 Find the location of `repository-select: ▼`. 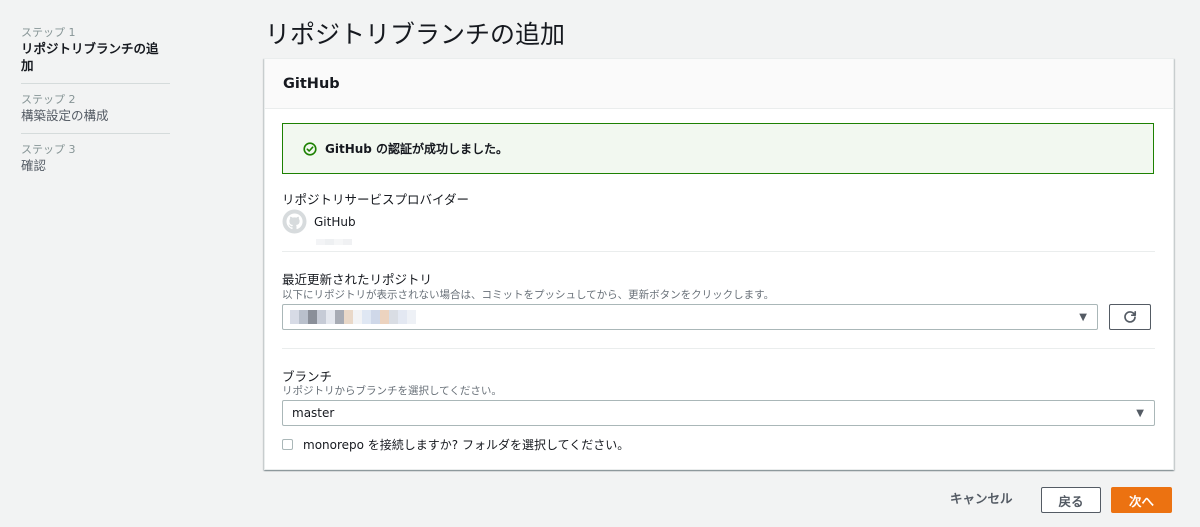

repository-select: ▼ is located at coordinates (690, 317).